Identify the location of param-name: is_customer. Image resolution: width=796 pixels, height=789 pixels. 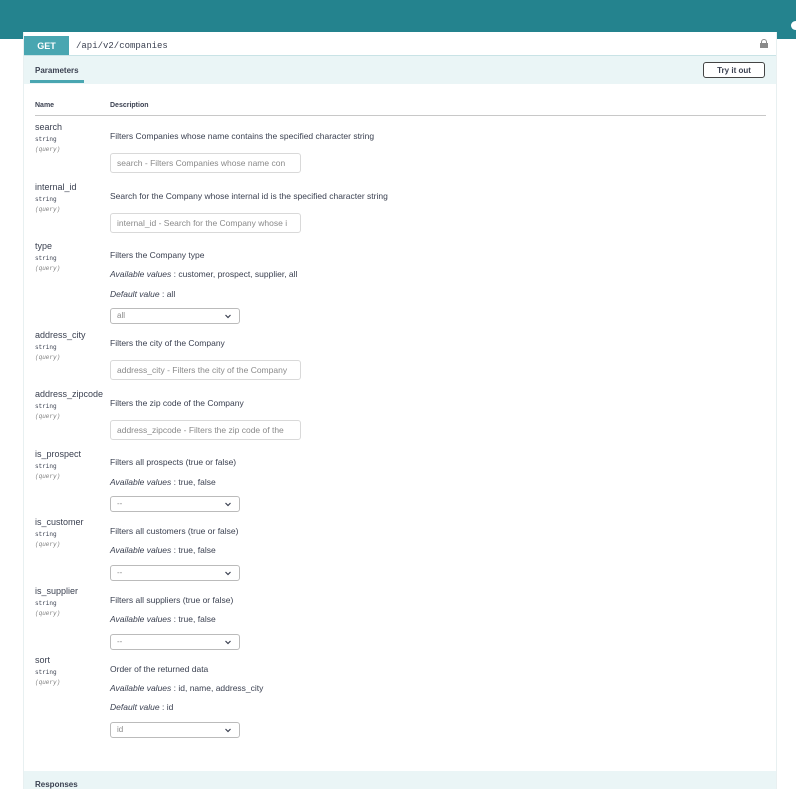
(59, 522).